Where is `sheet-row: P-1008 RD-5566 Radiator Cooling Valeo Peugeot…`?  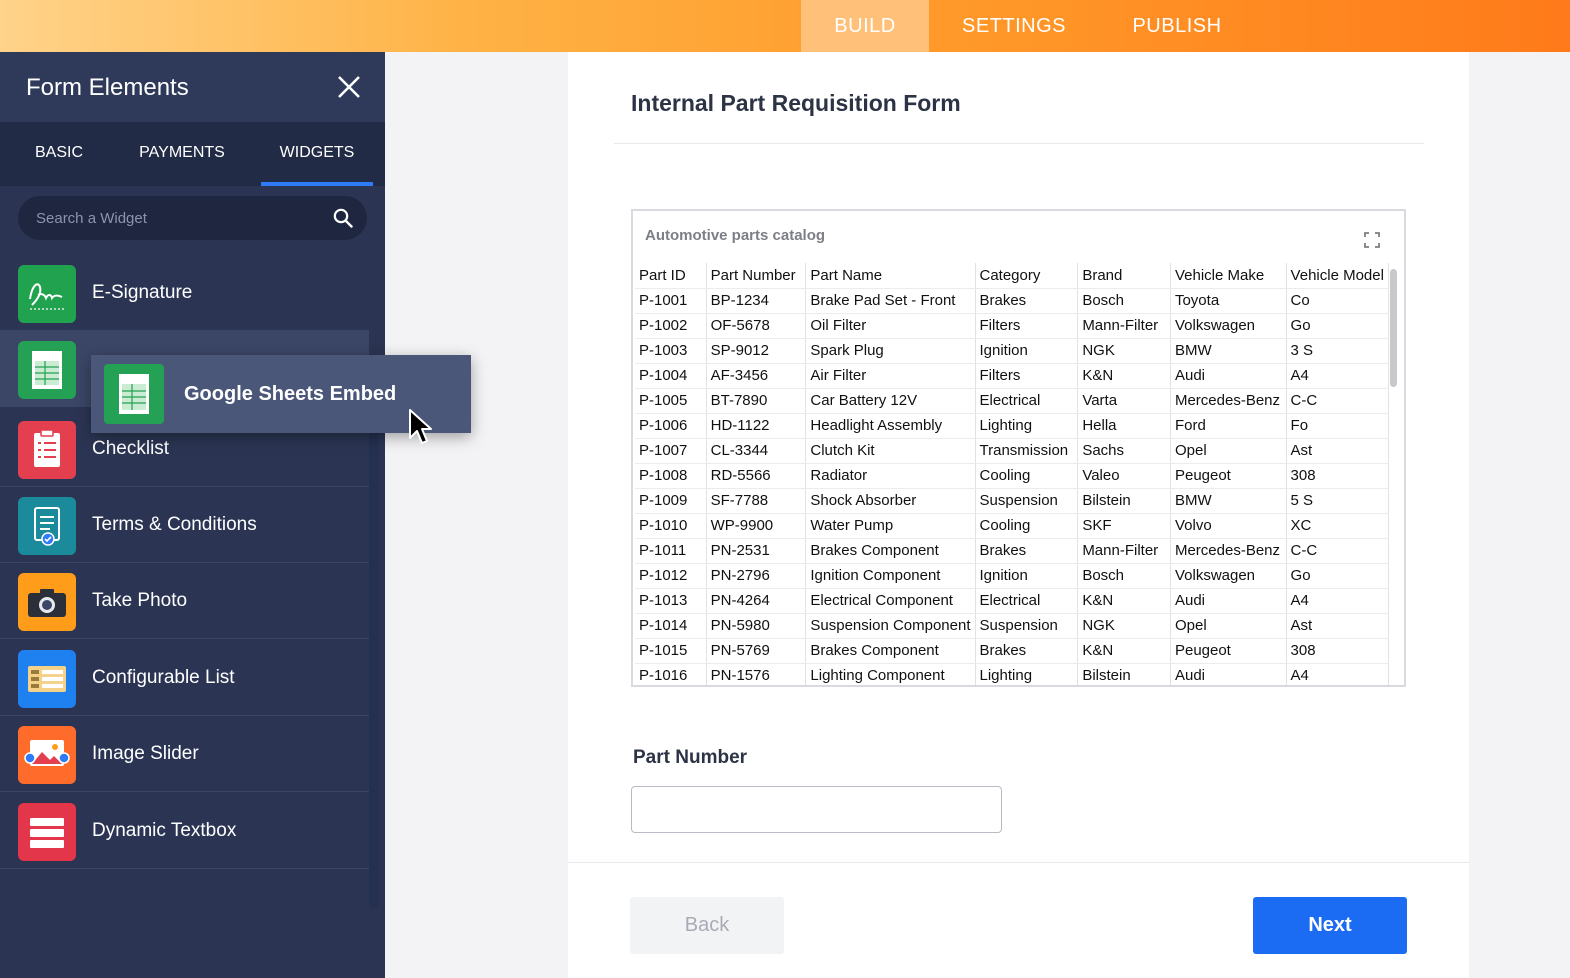 sheet-row: P-1008 RD-5566 Radiator Cooling Valeo Peugeot… is located at coordinates (1012, 476).